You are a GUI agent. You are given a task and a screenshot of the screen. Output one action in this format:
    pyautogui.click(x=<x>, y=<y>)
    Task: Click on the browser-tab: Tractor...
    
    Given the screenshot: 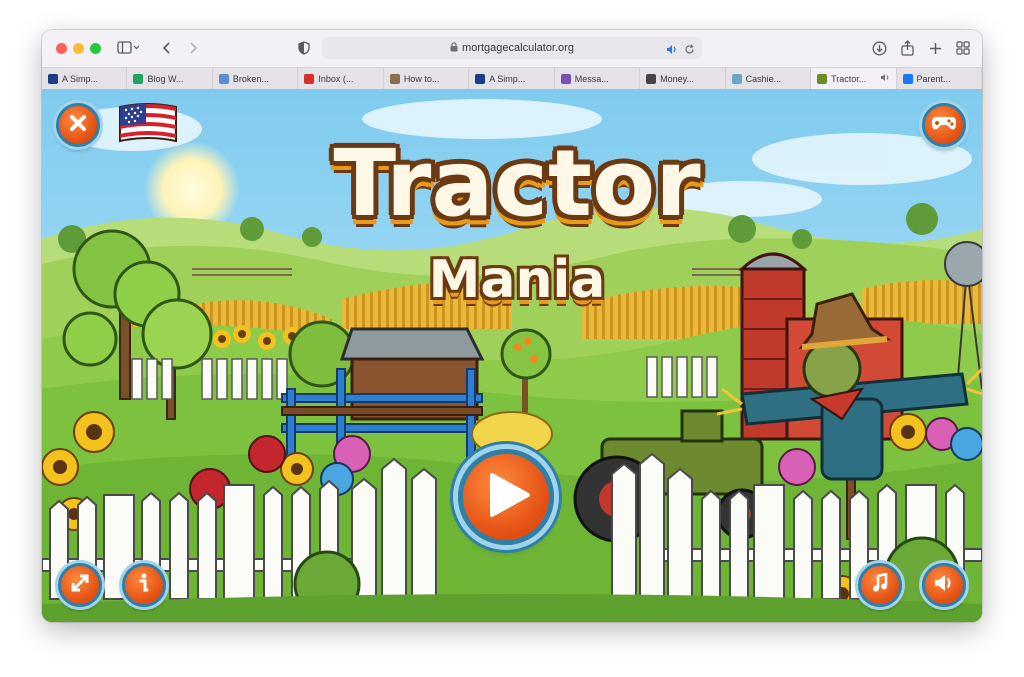 What is the action you would take?
    pyautogui.click(x=854, y=78)
    